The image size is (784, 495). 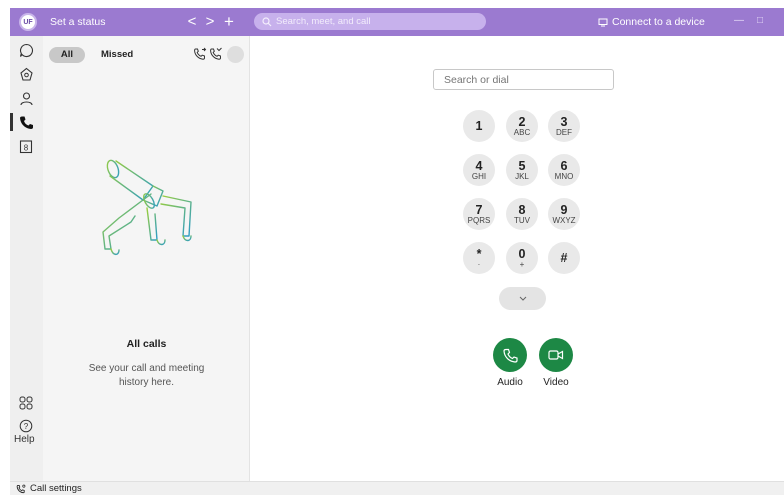 What do you see at coordinates (564, 126) in the screenshot?
I see `dial-key-3: 3 DEF` at bounding box center [564, 126].